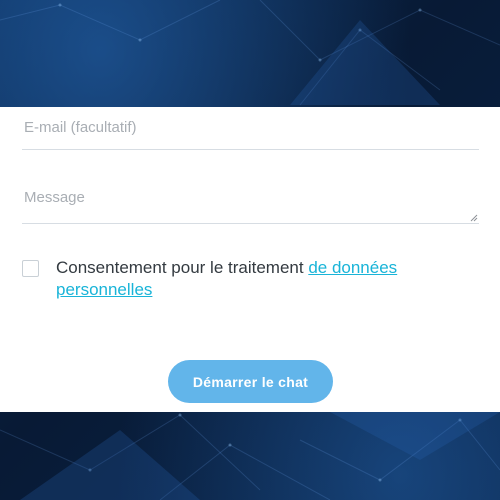 Image resolution: width=500 pixels, height=500 pixels. What do you see at coordinates (250, 128) in the screenshot?
I see `email-input` at bounding box center [250, 128].